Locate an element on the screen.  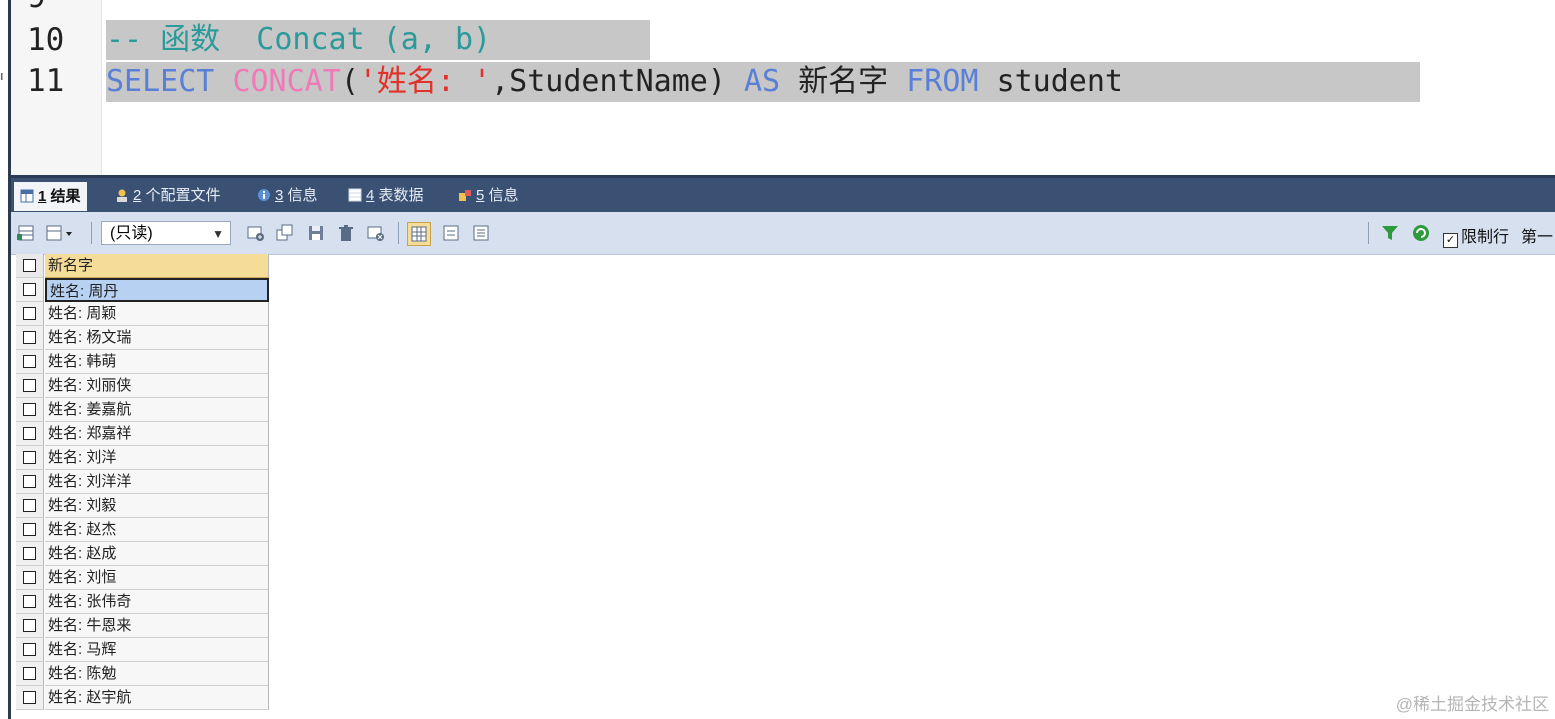
form-view-icon is located at coordinates (451, 233).